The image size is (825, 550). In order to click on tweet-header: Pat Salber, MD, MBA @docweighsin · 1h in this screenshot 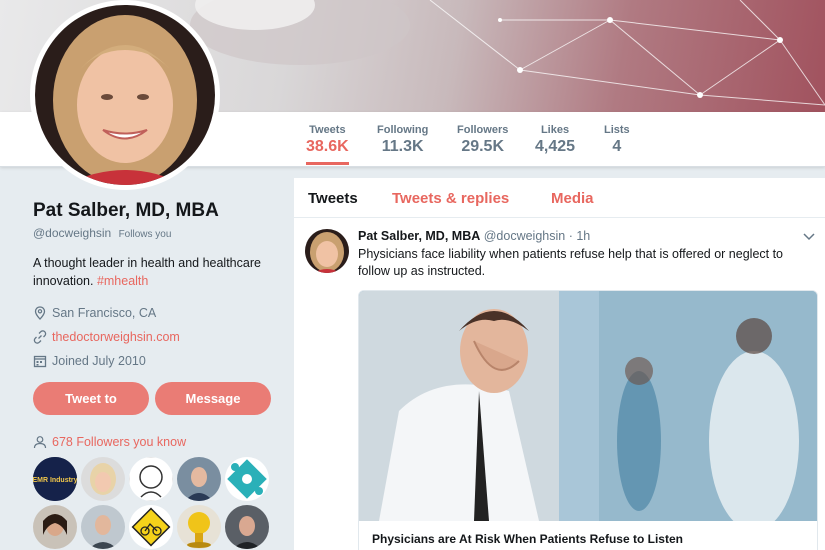, I will do `click(474, 236)`.